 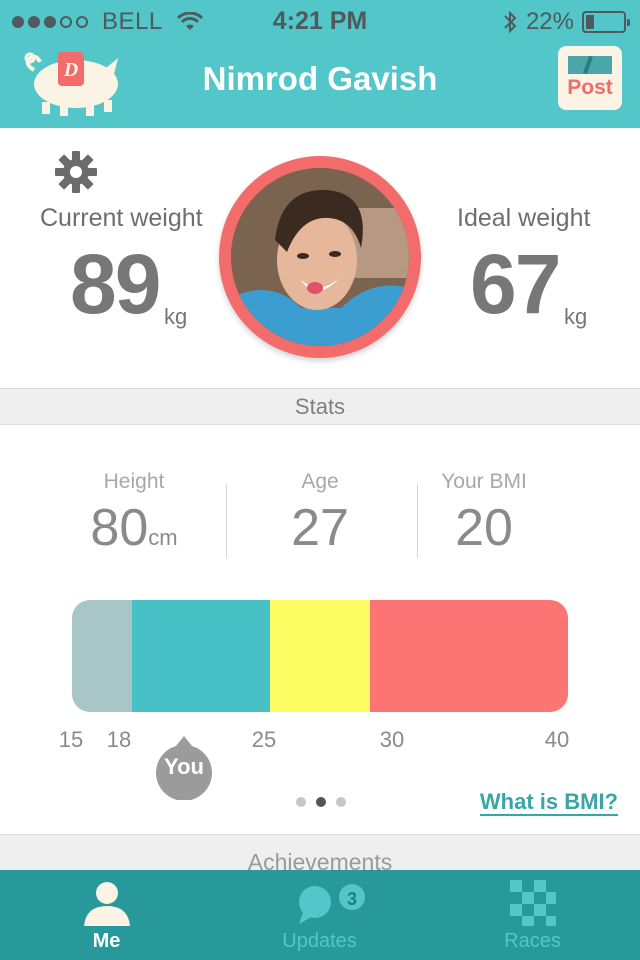 What do you see at coordinates (590, 65) in the screenshot?
I see `scale-icon` at bounding box center [590, 65].